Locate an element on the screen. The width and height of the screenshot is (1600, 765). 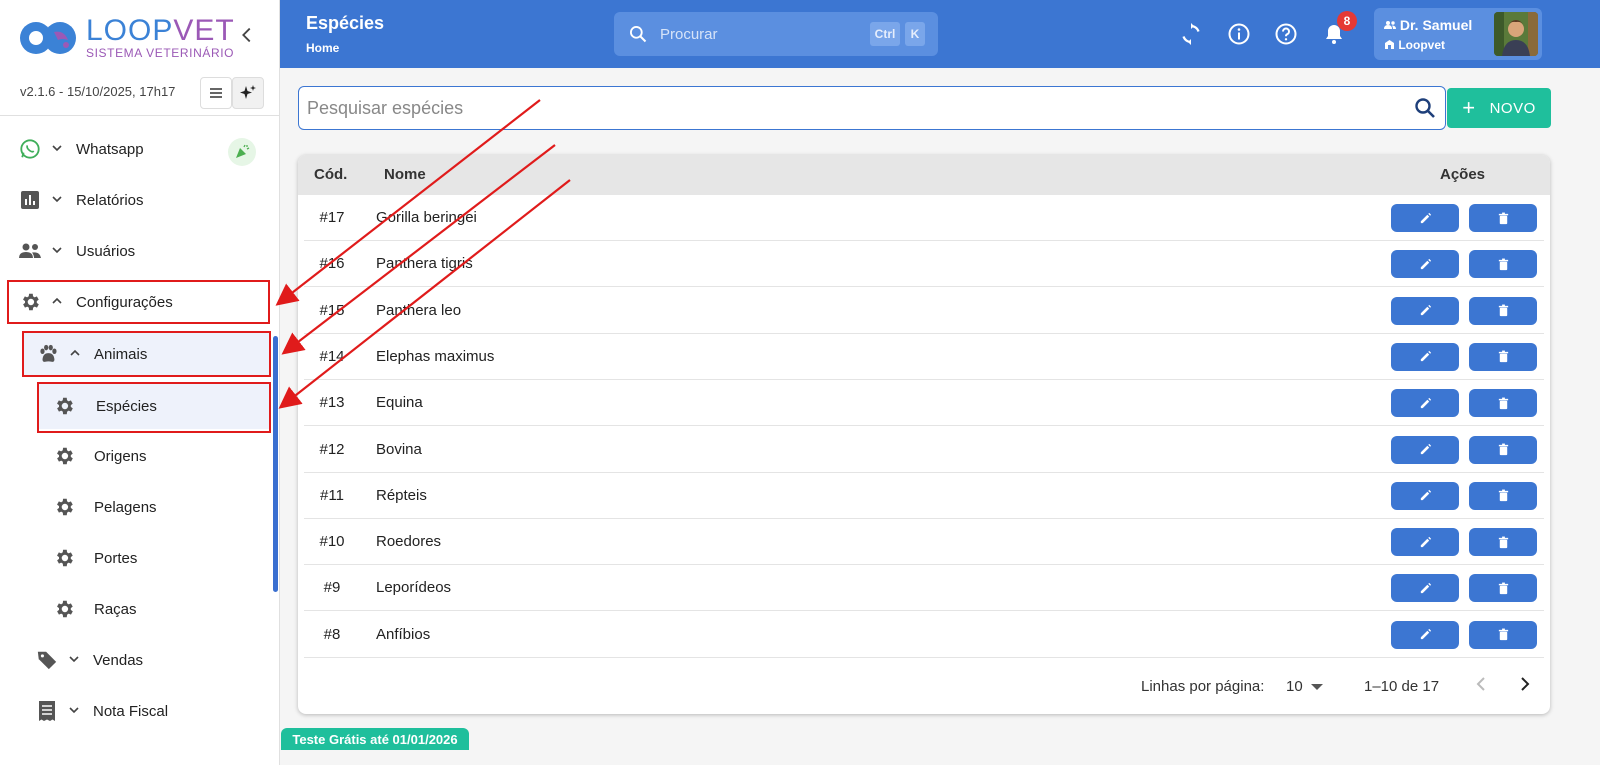
table-row: #17 Gorilla beringei is located at coordinates (924, 218).